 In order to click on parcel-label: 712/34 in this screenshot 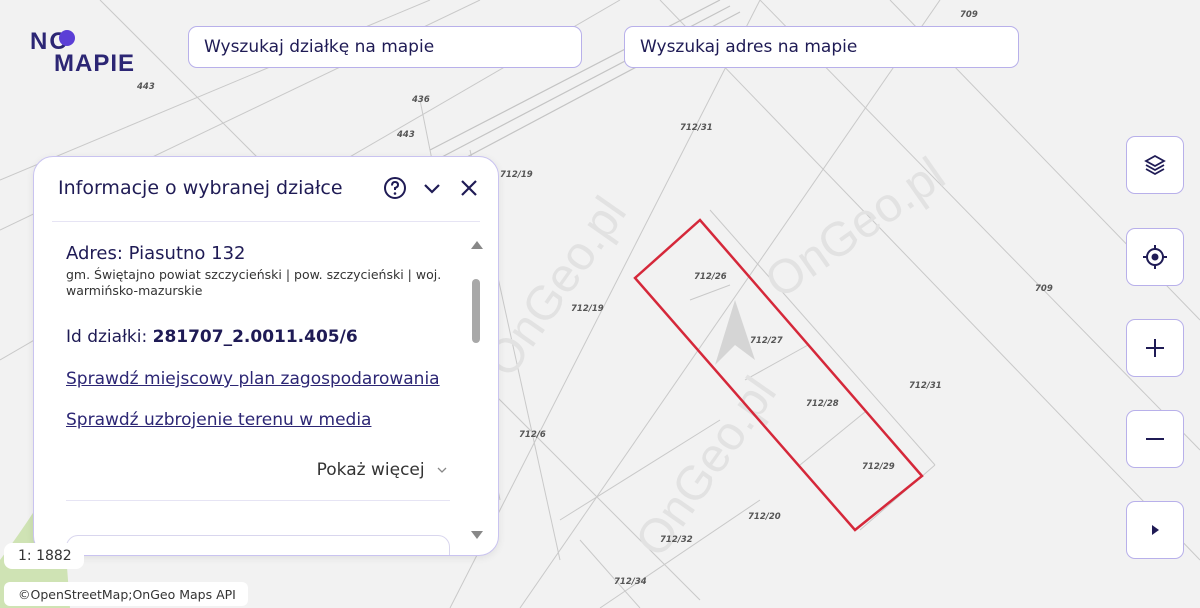, I will do `click(630, 582)`.